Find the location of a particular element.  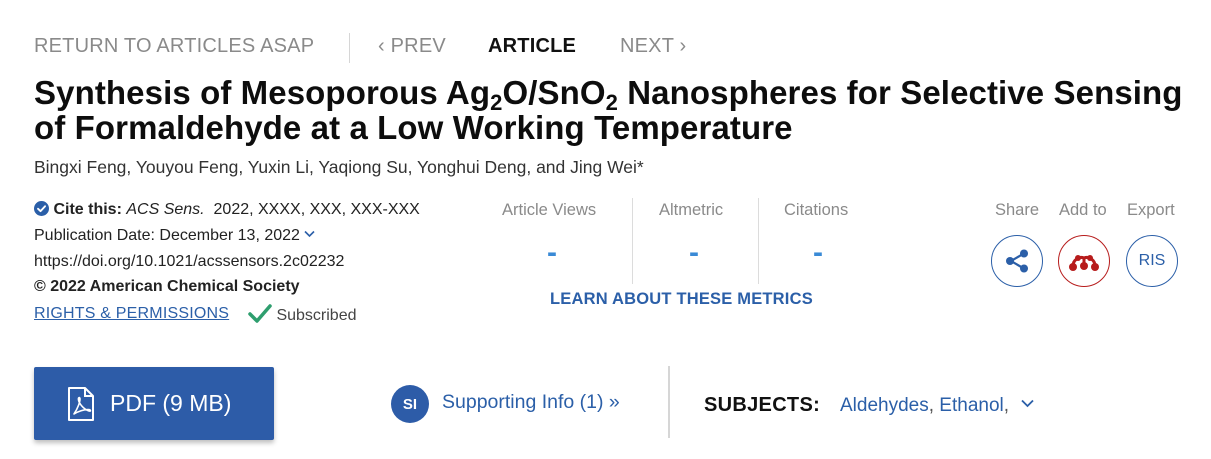

export-label: Export is located at coordinates (1151, 210).